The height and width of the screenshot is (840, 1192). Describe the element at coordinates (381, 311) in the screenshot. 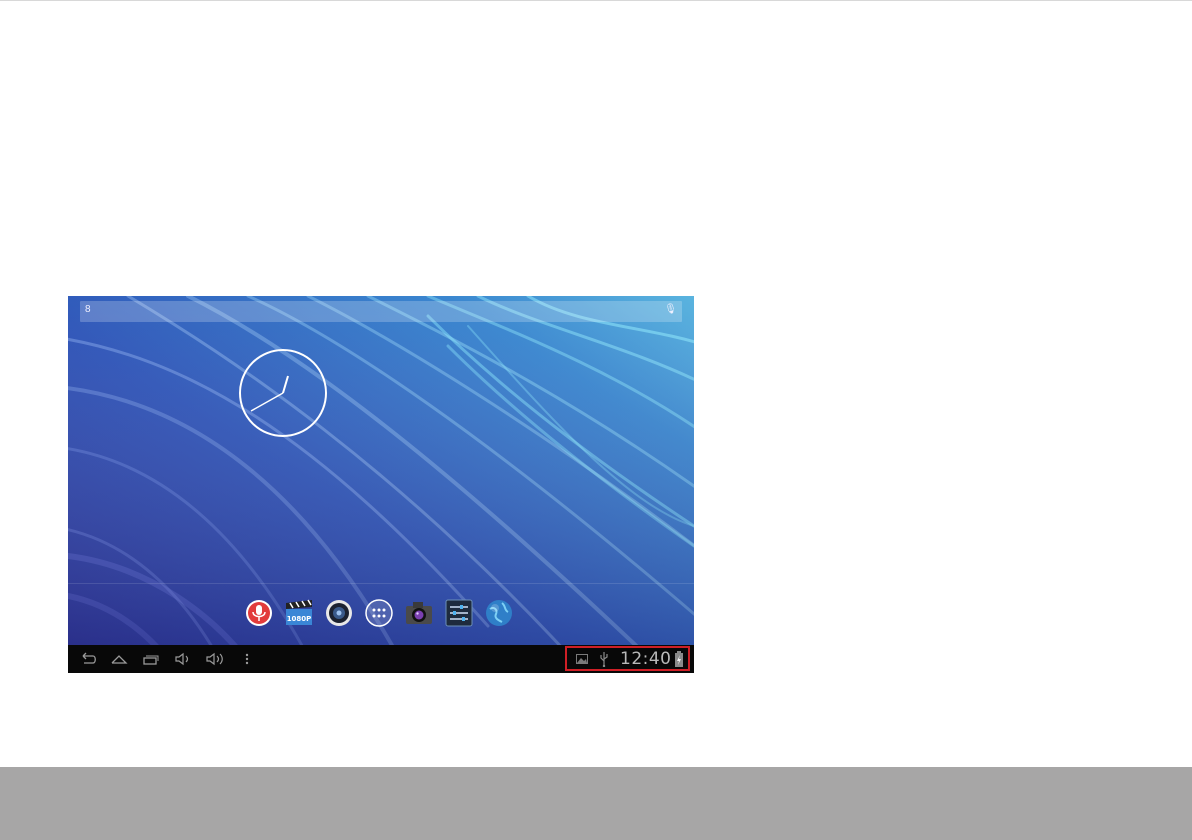

I see `search-bar: 8 🎙` at that location.